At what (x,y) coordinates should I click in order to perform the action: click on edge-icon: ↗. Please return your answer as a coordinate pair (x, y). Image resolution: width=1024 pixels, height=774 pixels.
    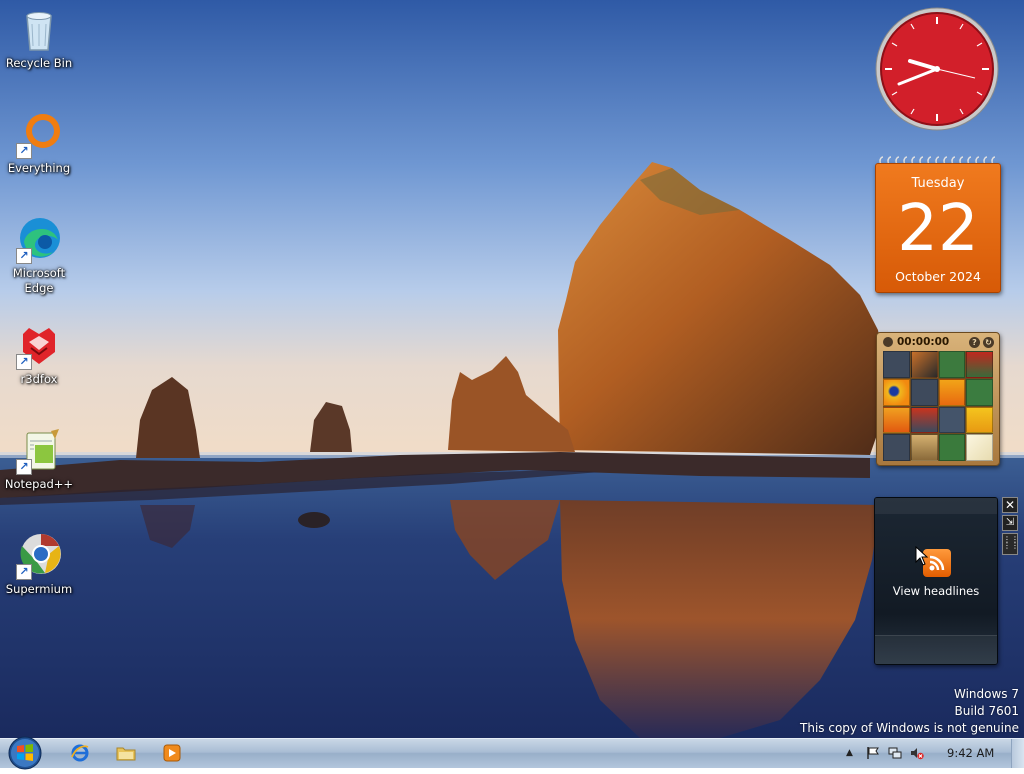
    Looking at the image, I should click on (39, 240).